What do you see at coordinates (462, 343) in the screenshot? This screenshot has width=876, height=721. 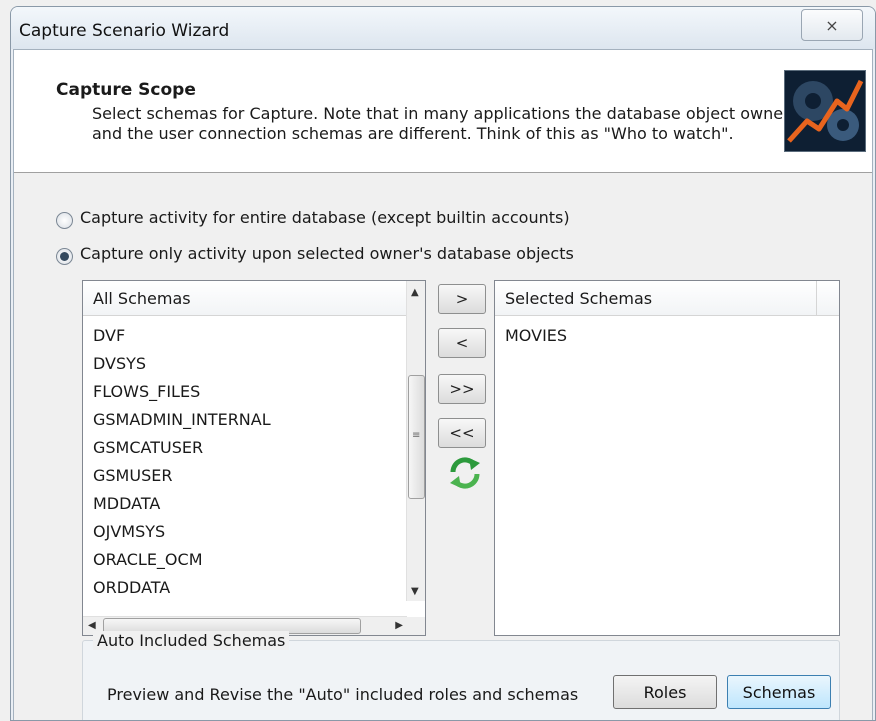 I see `remove-schema-button: <` at bounding box center [462, 343].